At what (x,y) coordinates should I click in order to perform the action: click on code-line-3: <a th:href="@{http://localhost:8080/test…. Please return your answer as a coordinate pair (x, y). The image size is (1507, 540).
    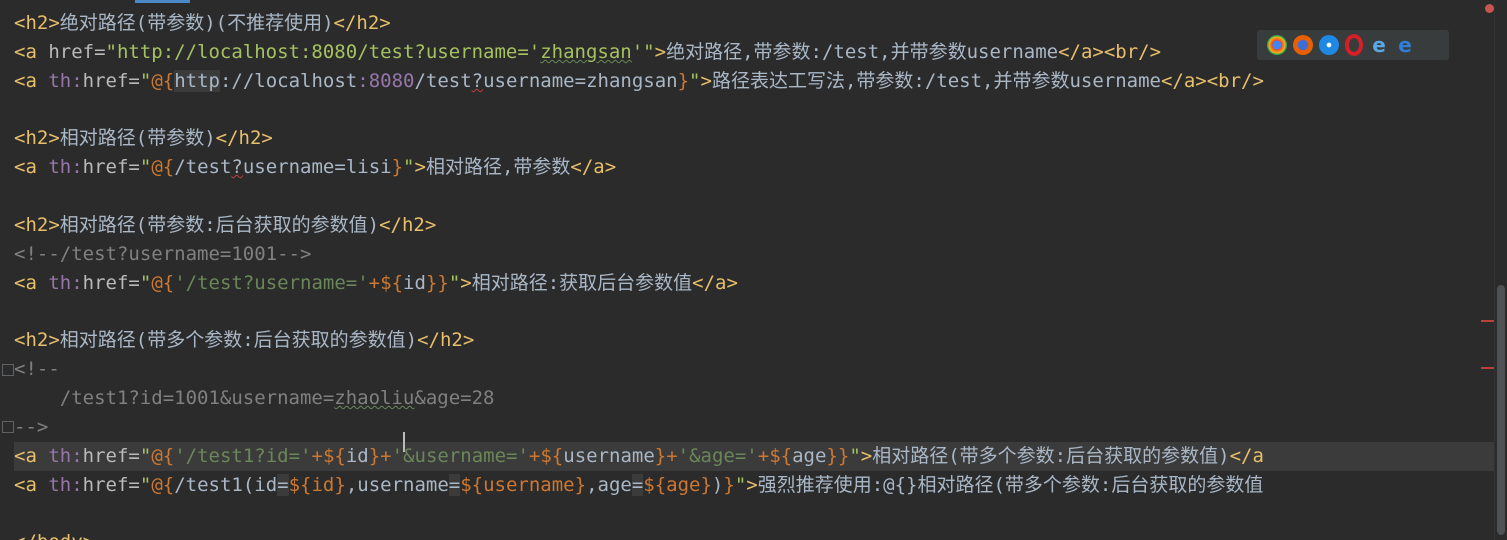
    Looking at the image, I should click on (639, 81).